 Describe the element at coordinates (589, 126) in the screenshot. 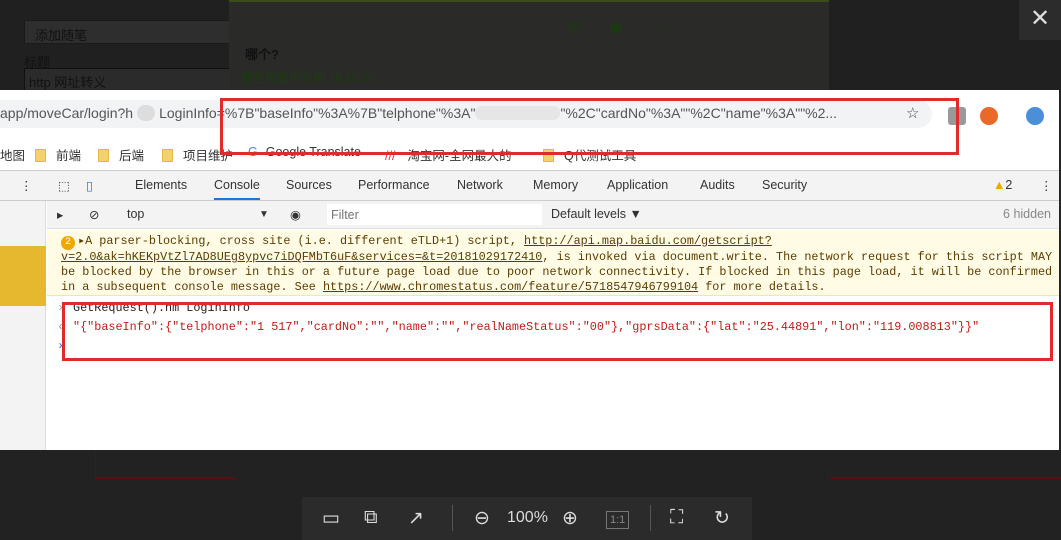

I see `highlight-box-url` at that location.